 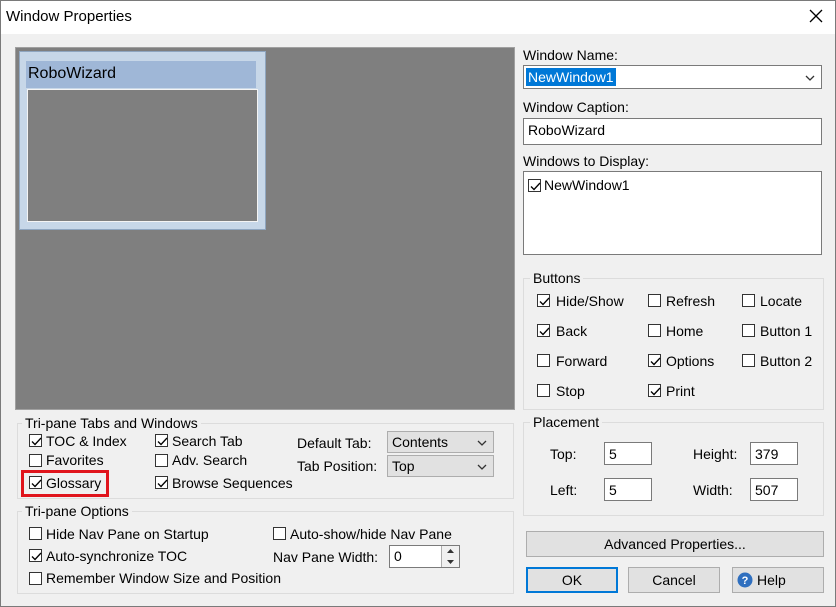 What do you see at coordinates (86, 441) in the screenshot?
I see `toc-index-label: TOC & Index` at bounding box center [86, 441].